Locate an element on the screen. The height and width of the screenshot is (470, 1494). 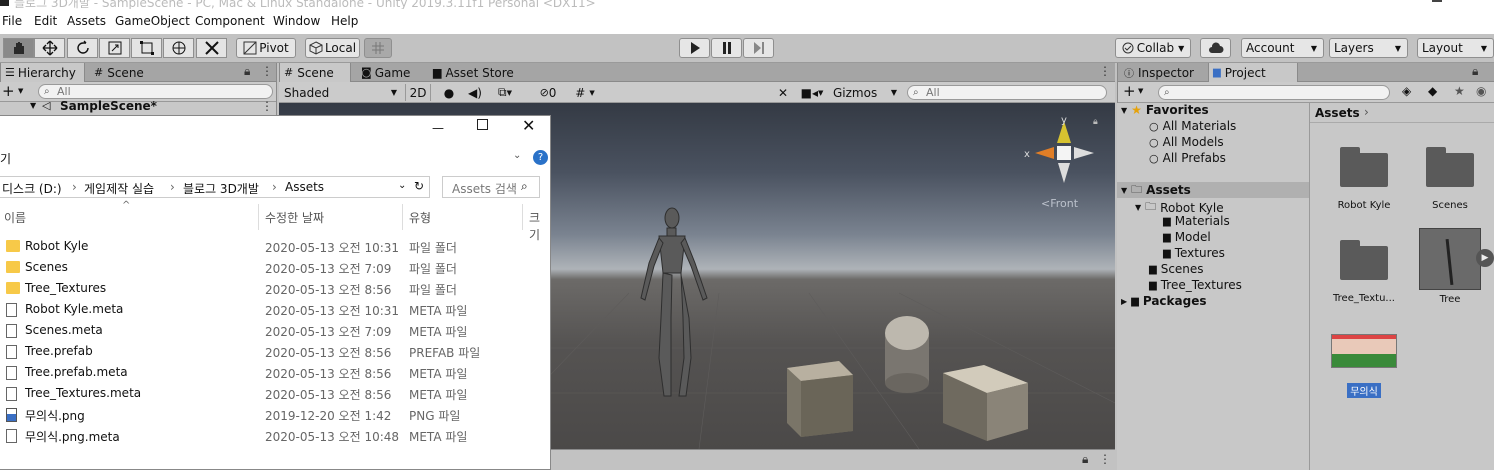
tree-favorites: ▼ ★ Favorites is located at coordinates (1165, 110).